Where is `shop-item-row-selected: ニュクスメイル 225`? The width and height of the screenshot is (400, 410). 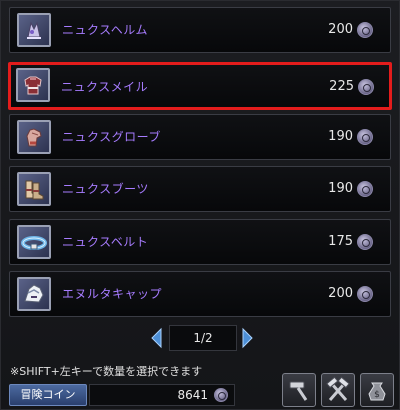 shop-item-row-selected: ニュクスメイル 225 is located at coordinates (200, 86).